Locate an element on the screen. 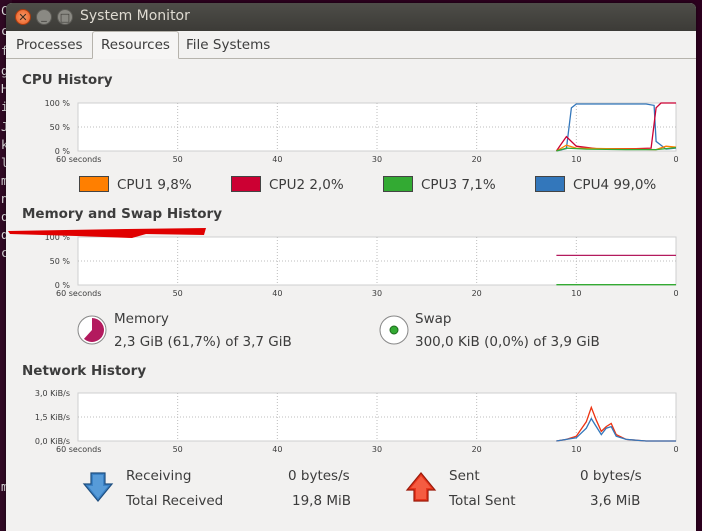 The width and height of the screenshot is (702, 531). network-x-tick-label: 50 is located at coordinates (178, 449).